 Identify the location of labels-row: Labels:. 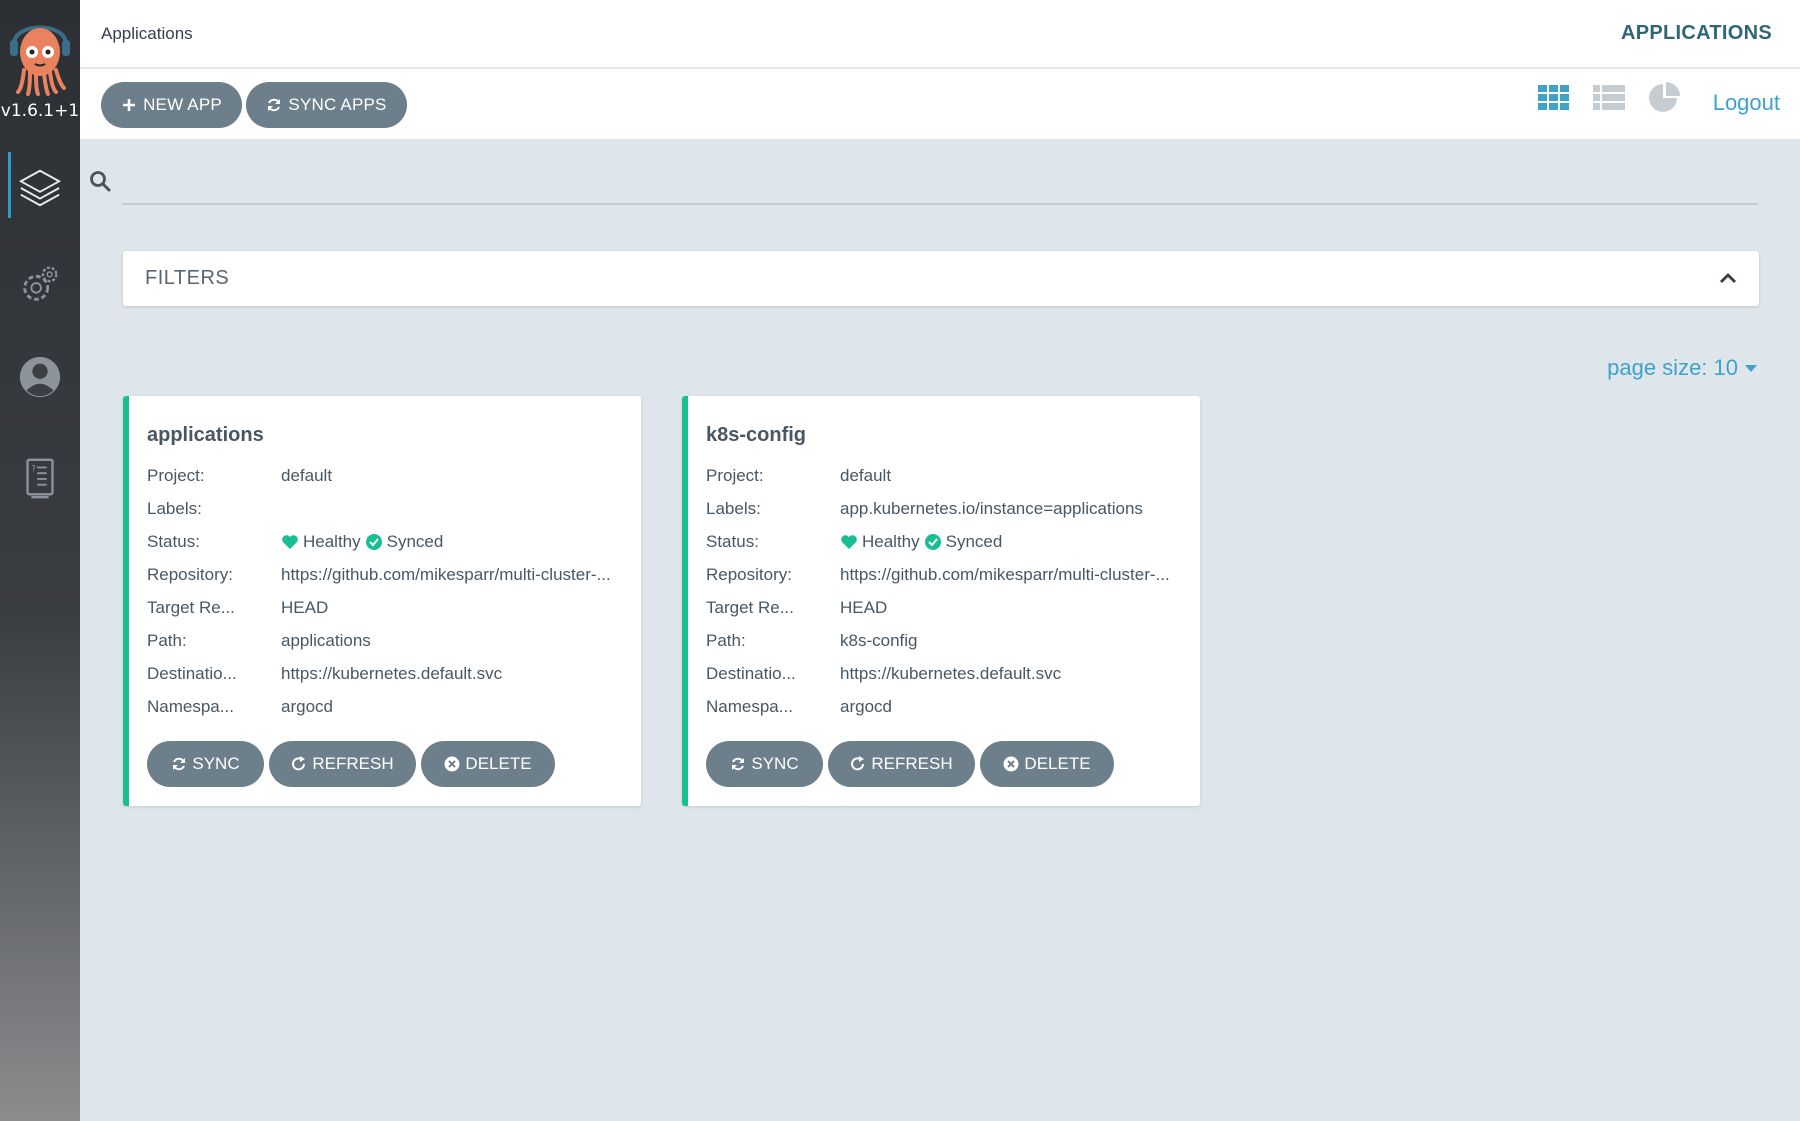
(397, 511).